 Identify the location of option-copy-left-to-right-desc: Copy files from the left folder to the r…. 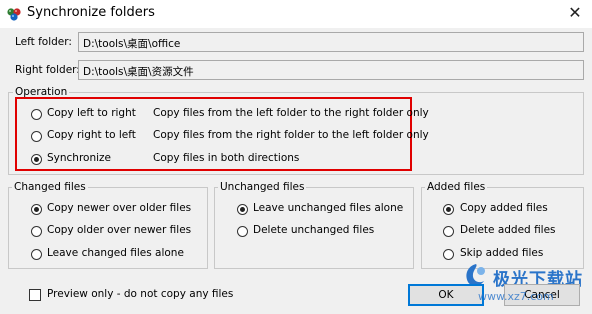
(291, 113).